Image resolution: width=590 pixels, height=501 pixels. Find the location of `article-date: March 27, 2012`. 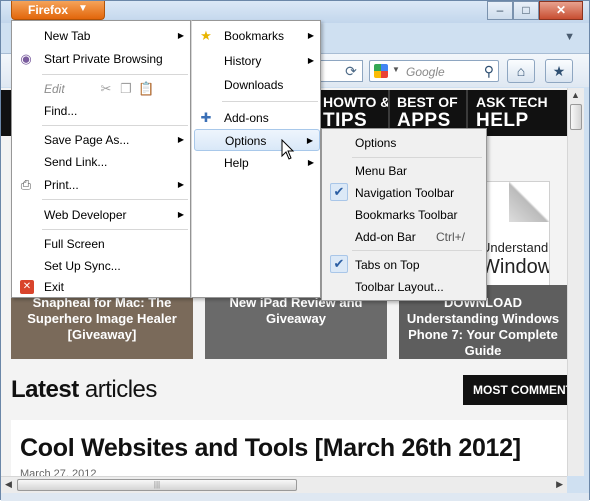

article-date: March 27, 2012 is located at coordinates (58, 472).